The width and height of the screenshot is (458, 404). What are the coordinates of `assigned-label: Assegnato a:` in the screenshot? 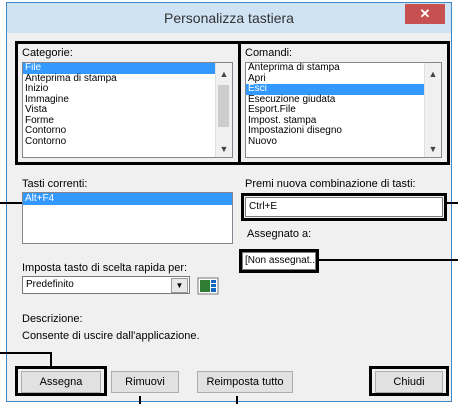 It's located at (279, 234).